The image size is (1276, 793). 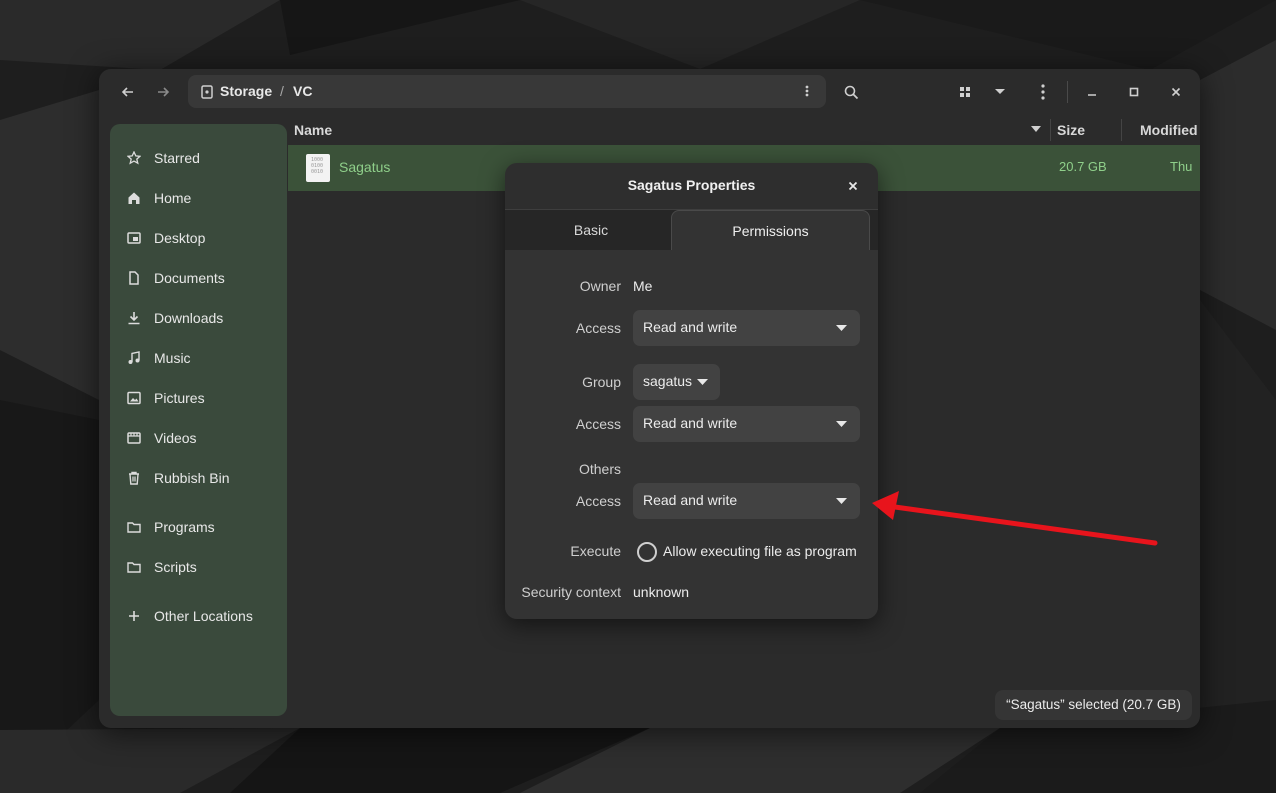 I want to click on group-access-label: Access, so click(x=598, y=424).